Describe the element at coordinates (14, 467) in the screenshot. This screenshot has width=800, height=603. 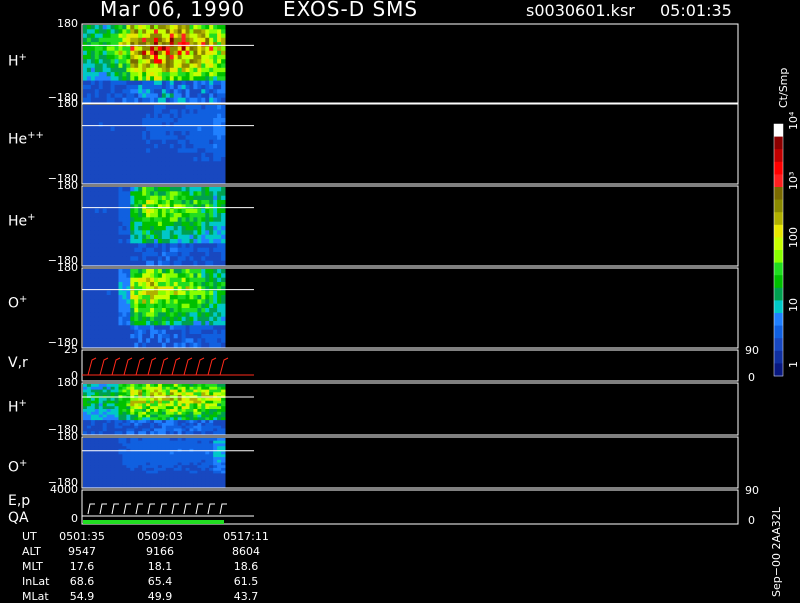
I see `panel-label-text: O` at that location.